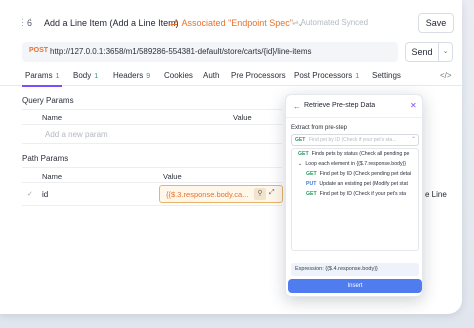 The width and height of the screenshot is (474, 328). What do you see at coordinates (76, 134) in the screenshot?
I see `add-param-input: Add a new param` at bounding box center [76, 134].